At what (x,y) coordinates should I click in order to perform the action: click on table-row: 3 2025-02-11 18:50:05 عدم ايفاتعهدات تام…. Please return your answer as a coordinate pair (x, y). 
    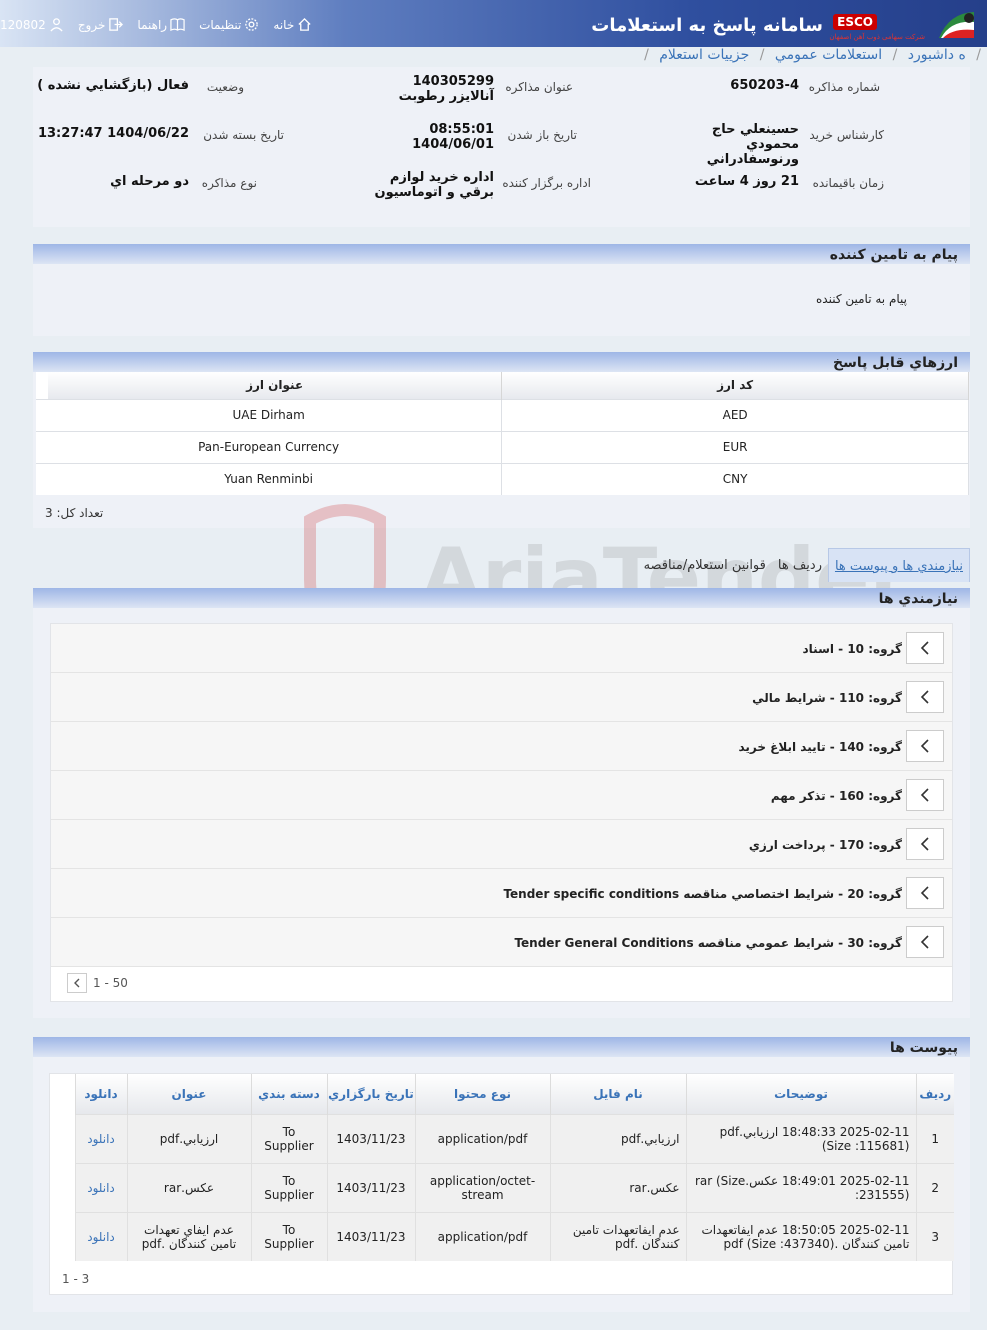
    Looking at the image, I should click on (502, 1236).